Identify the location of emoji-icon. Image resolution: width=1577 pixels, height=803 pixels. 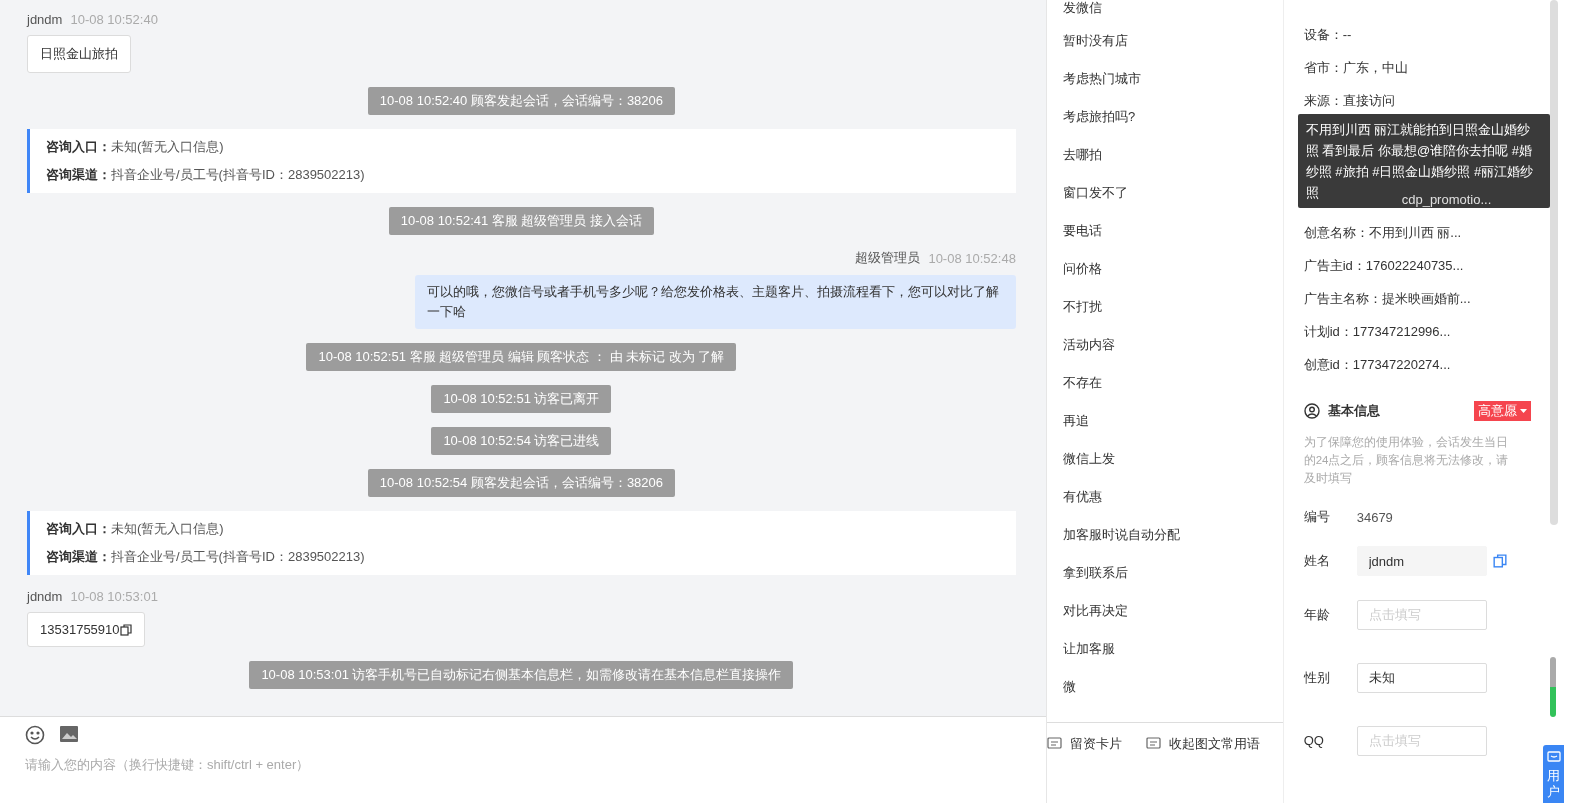
(35, 735).